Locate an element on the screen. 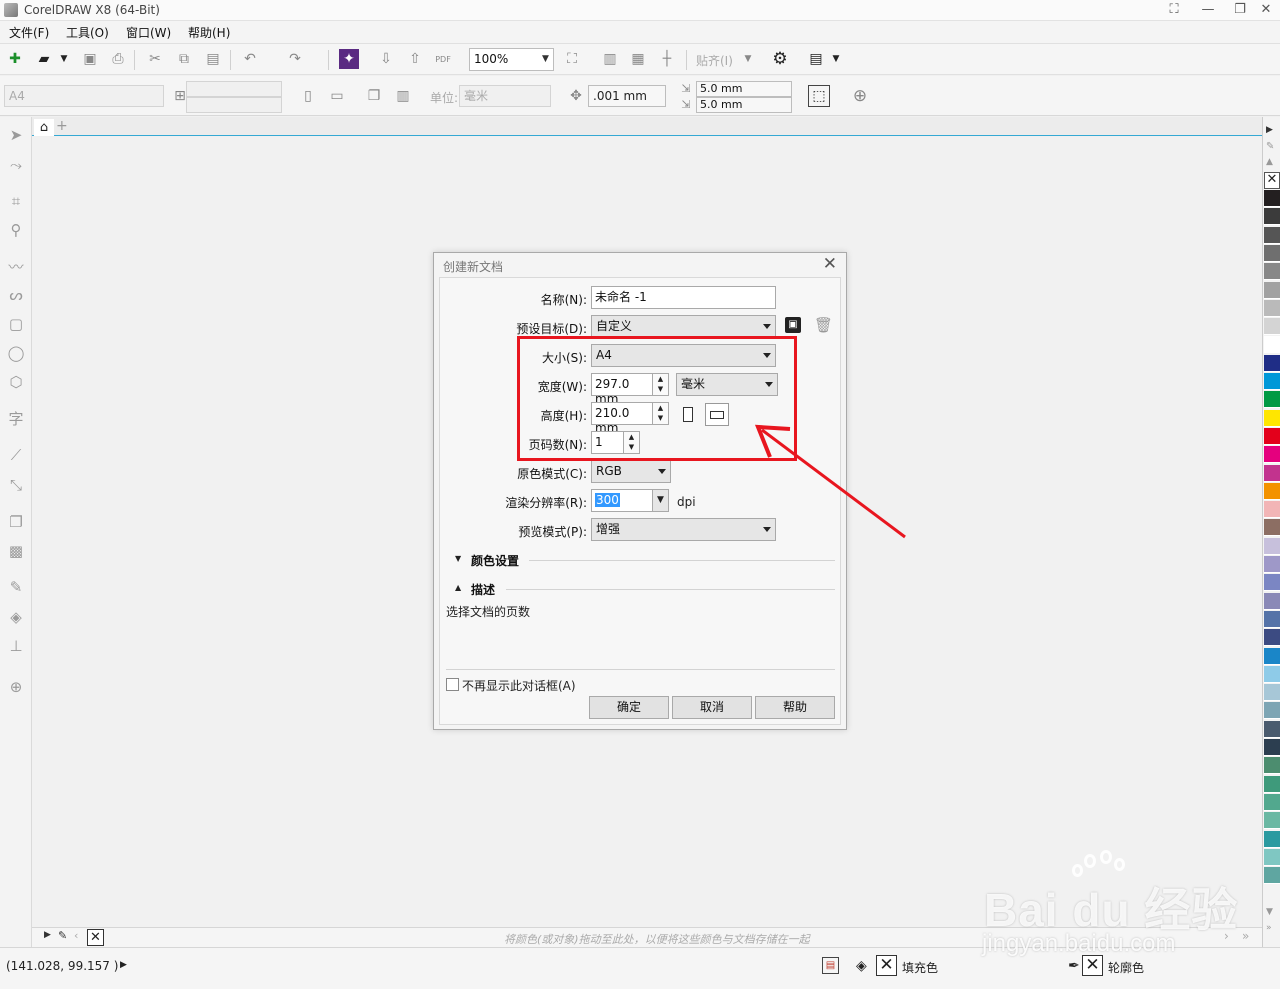 The image size is (1280, 989). portrait-icon: ▯ is located at coordinates (308, 96).